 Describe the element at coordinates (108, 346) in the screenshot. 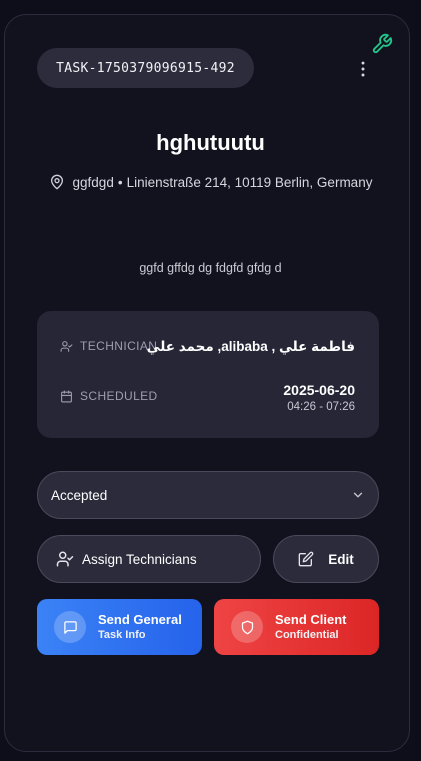

I see `technician-label-row: TECHNICIAN` at that location.